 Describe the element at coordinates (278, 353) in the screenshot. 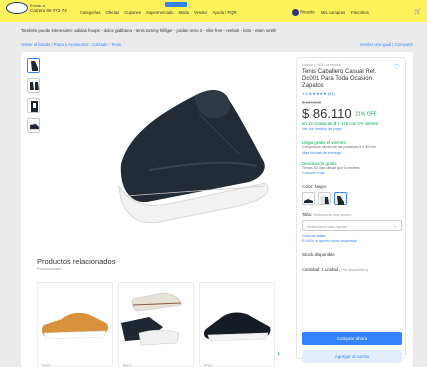

I see `chevron-right-icon: ›` at that location.